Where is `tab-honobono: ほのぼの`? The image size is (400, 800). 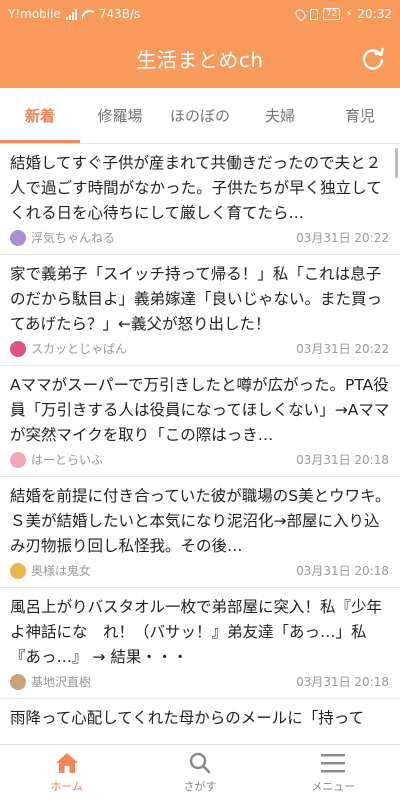 tab-honobono: ほのぼの is located at coordinates (200, 115).